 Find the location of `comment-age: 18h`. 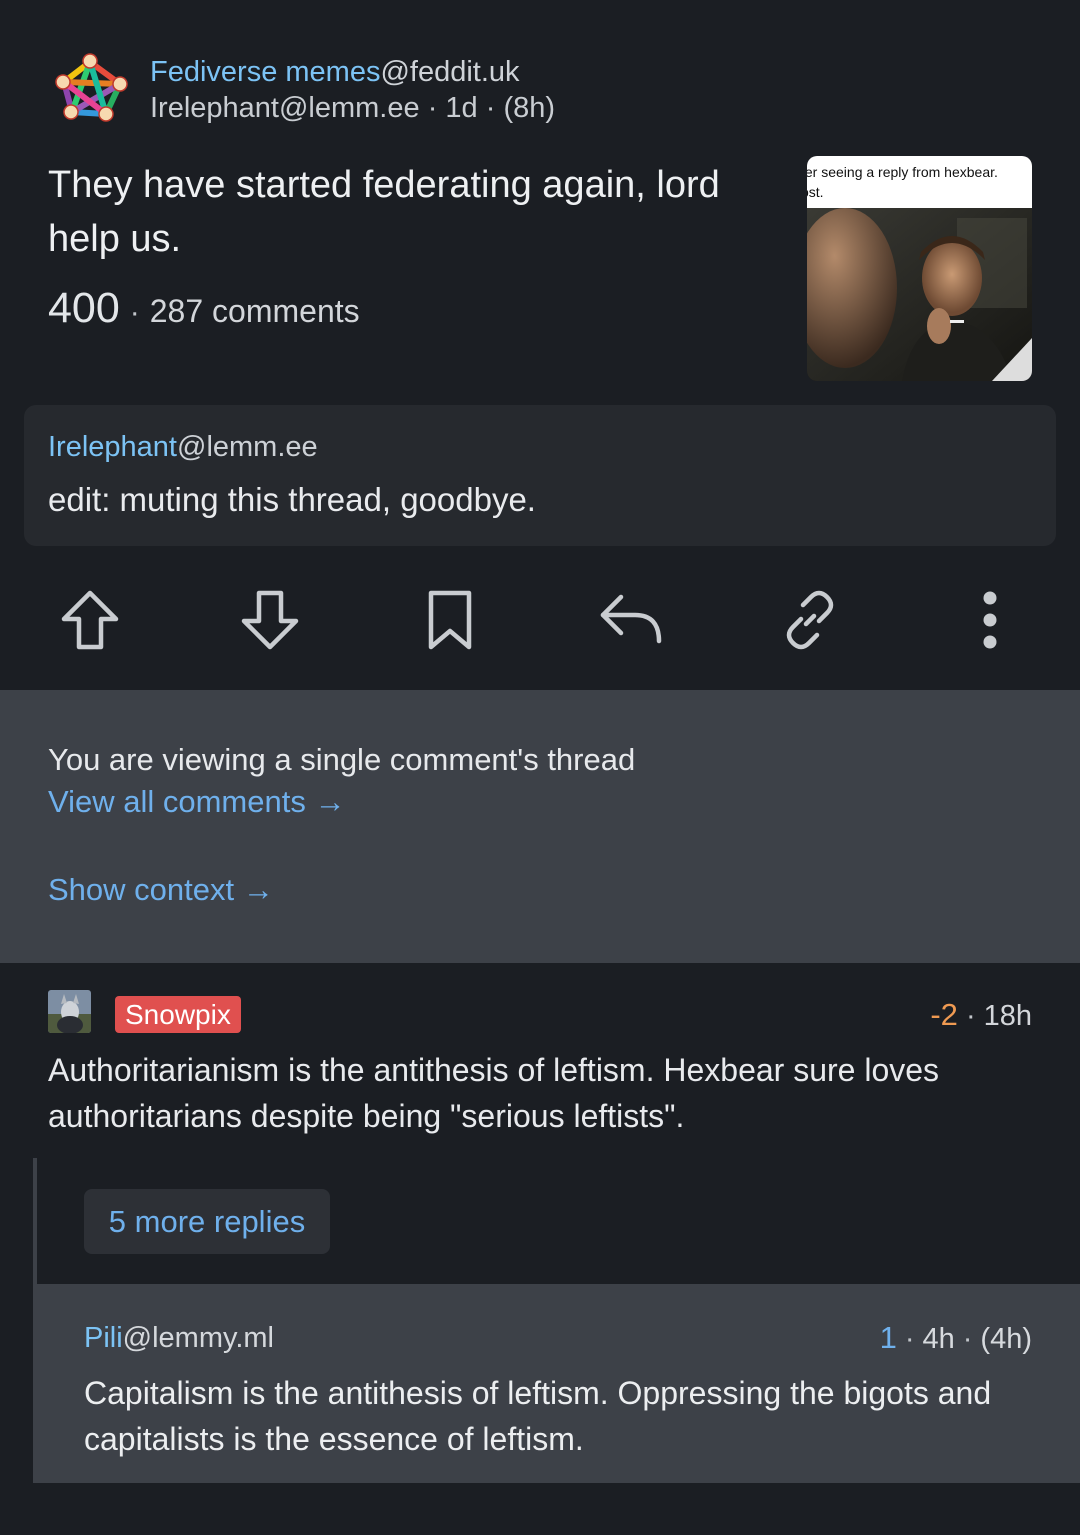

comment-age: 18h is located at coordinates (1007, 1016).